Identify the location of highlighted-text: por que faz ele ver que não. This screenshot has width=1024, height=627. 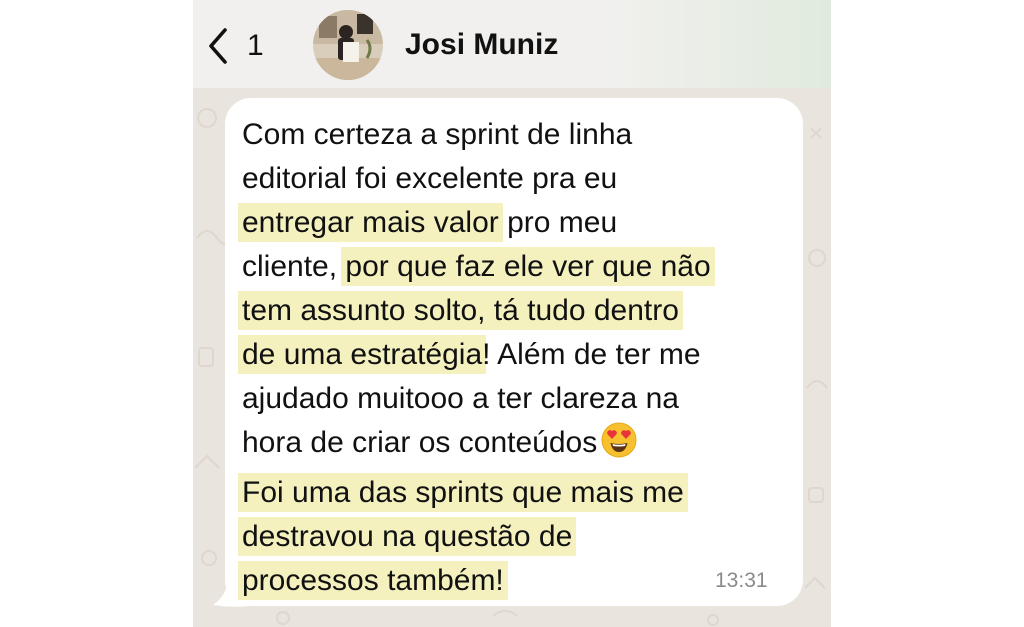
(528, 266).